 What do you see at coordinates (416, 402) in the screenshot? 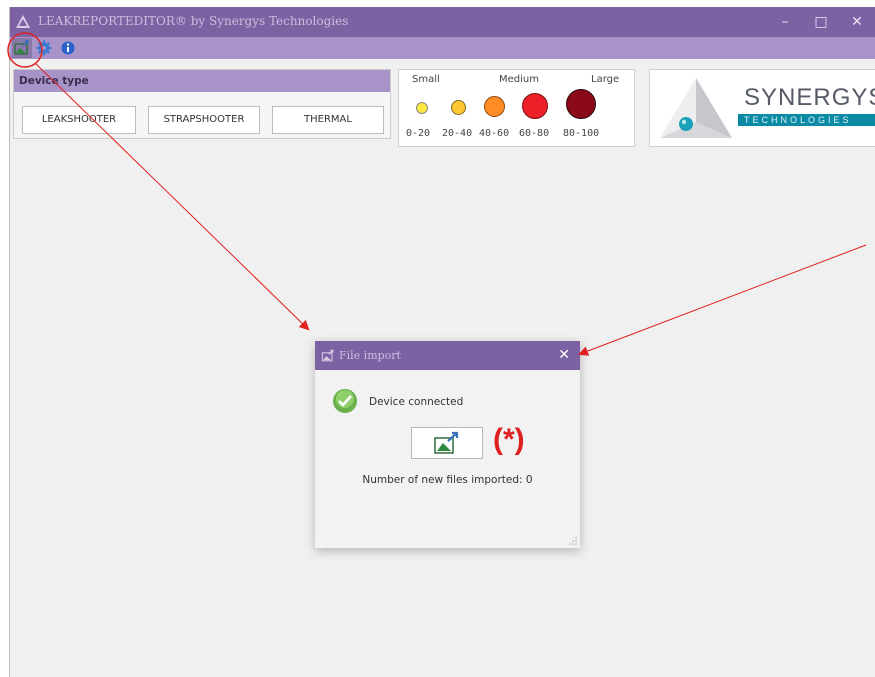
I see `device-status: Device connected` at bounding box center [416, 402].